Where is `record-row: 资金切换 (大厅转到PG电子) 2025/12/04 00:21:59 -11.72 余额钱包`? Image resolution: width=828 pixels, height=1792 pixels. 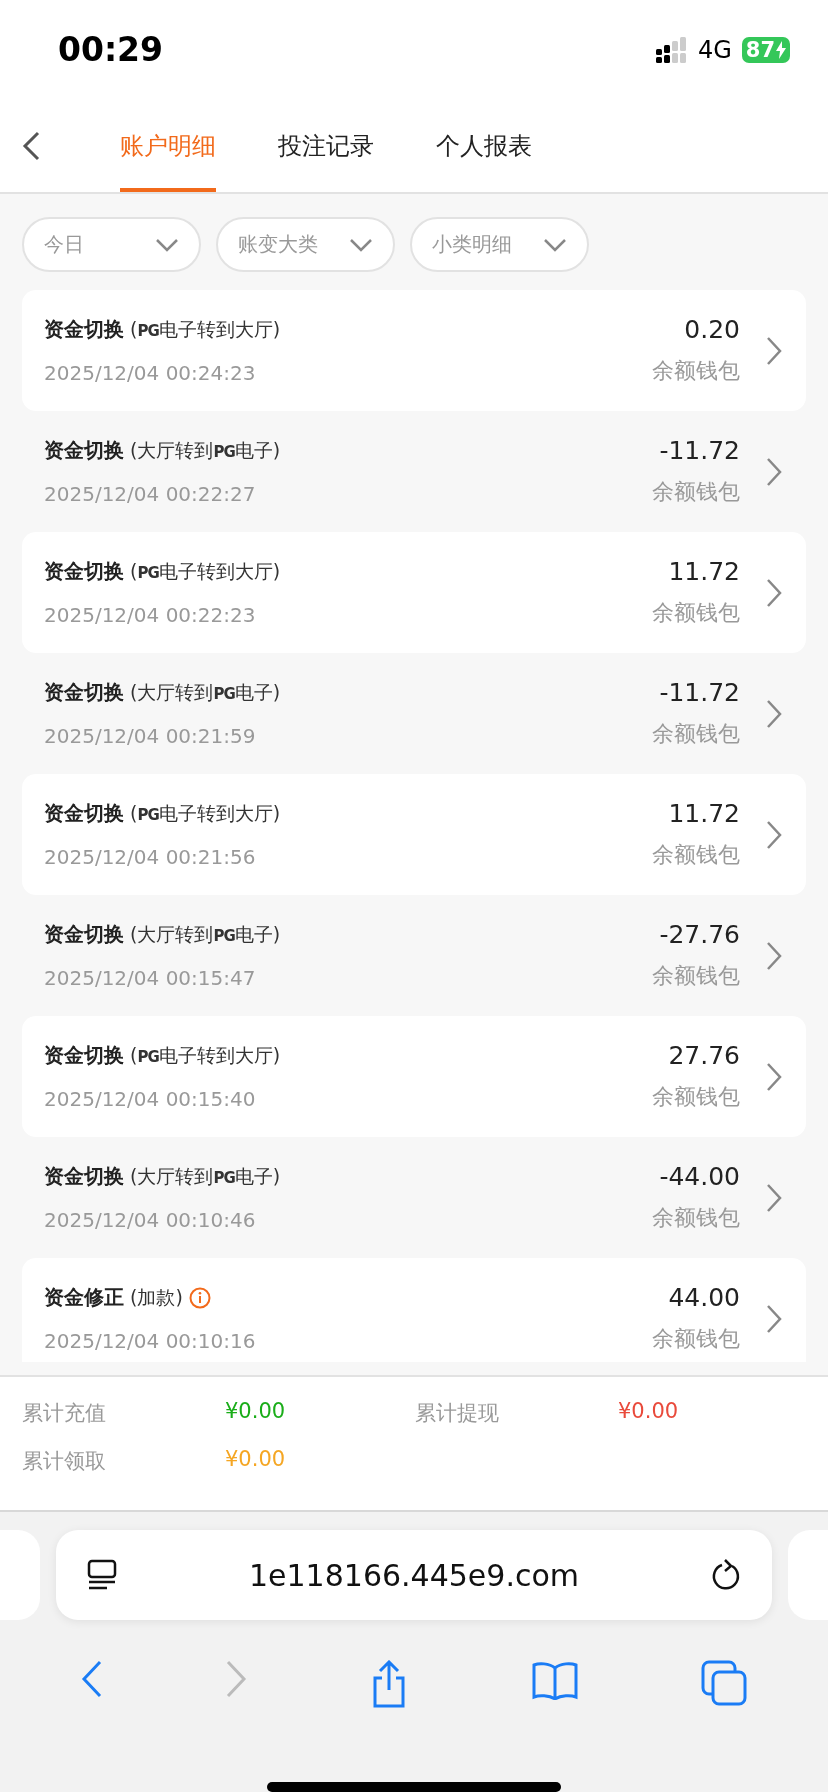
record-row: 资金切换 (大厅转到PG电子) 2025/12/04 00:21:59 -11.72 余额钱包 is located at coordinates (414, 714).